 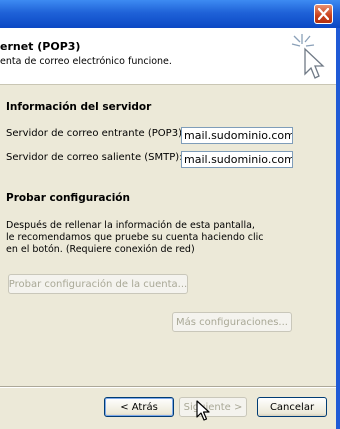 I want to click on footer-separator, so click(x=168, y=387).